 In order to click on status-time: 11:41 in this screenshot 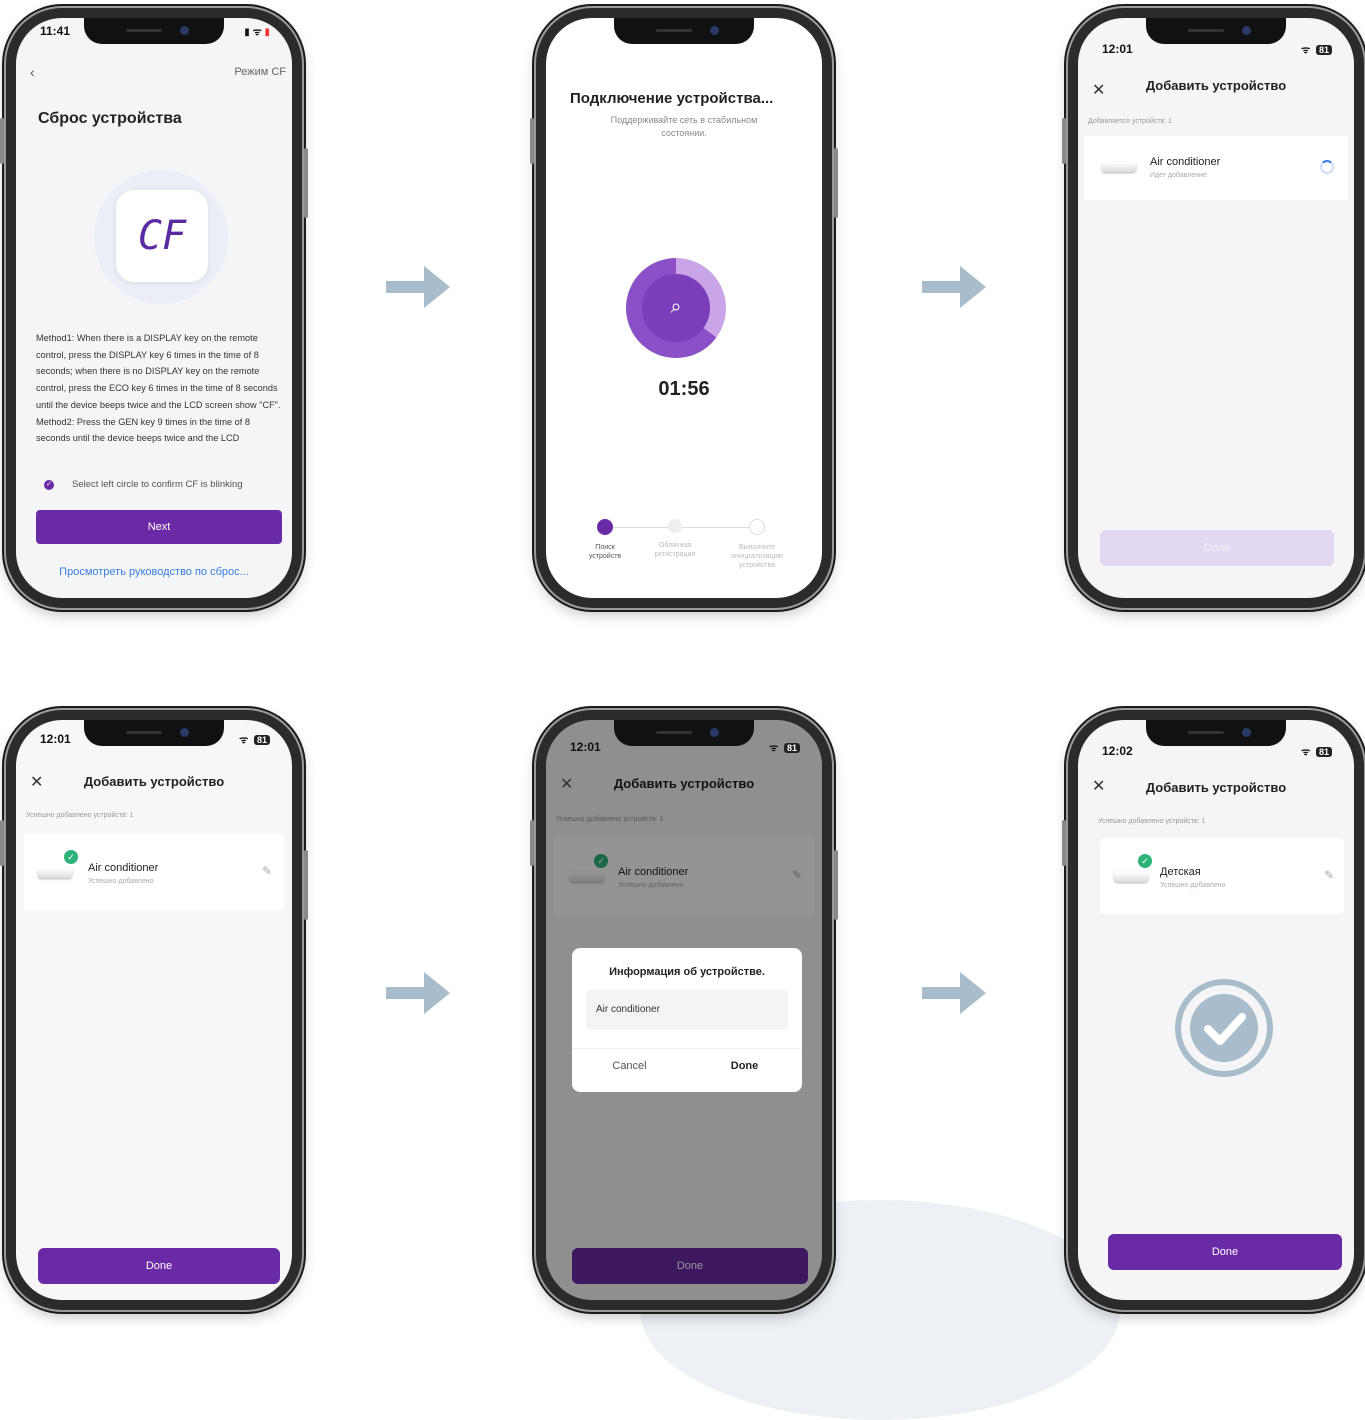, I will do `click(55, 31)`.